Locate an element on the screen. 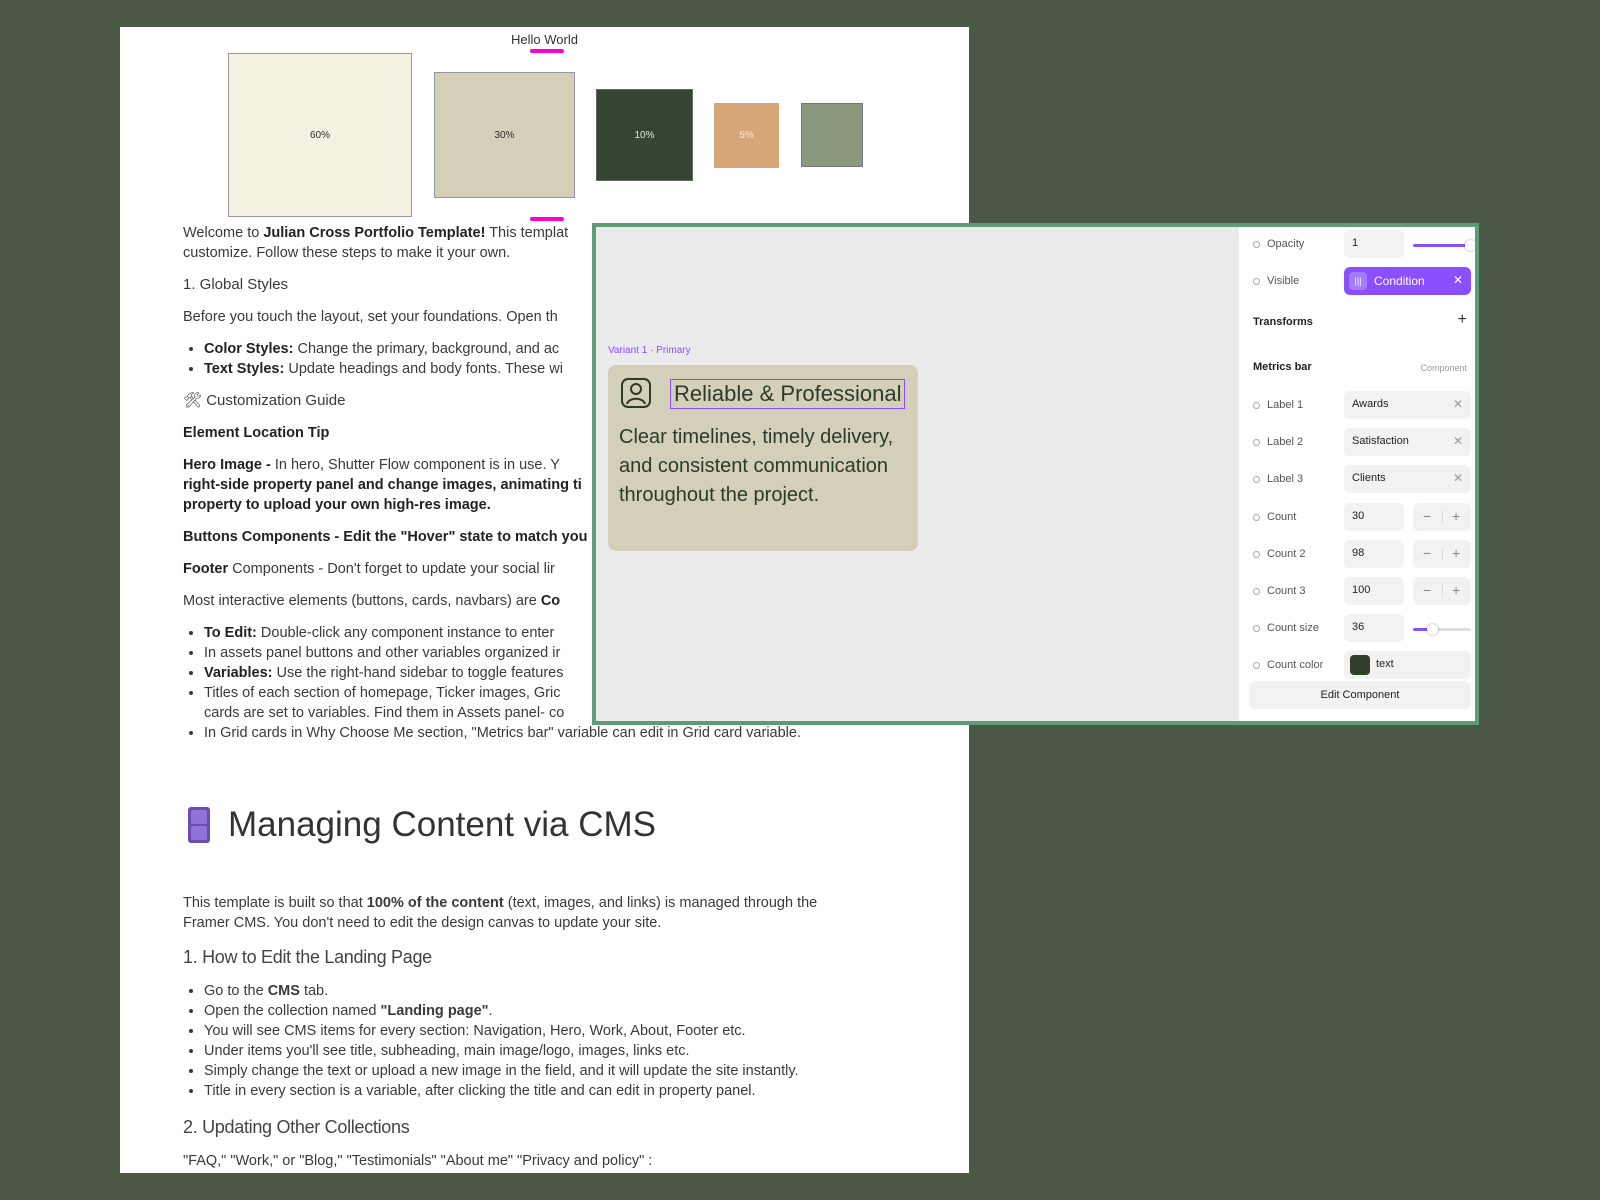  swatch-5-label: 5% is located at coordinates (746, 135).